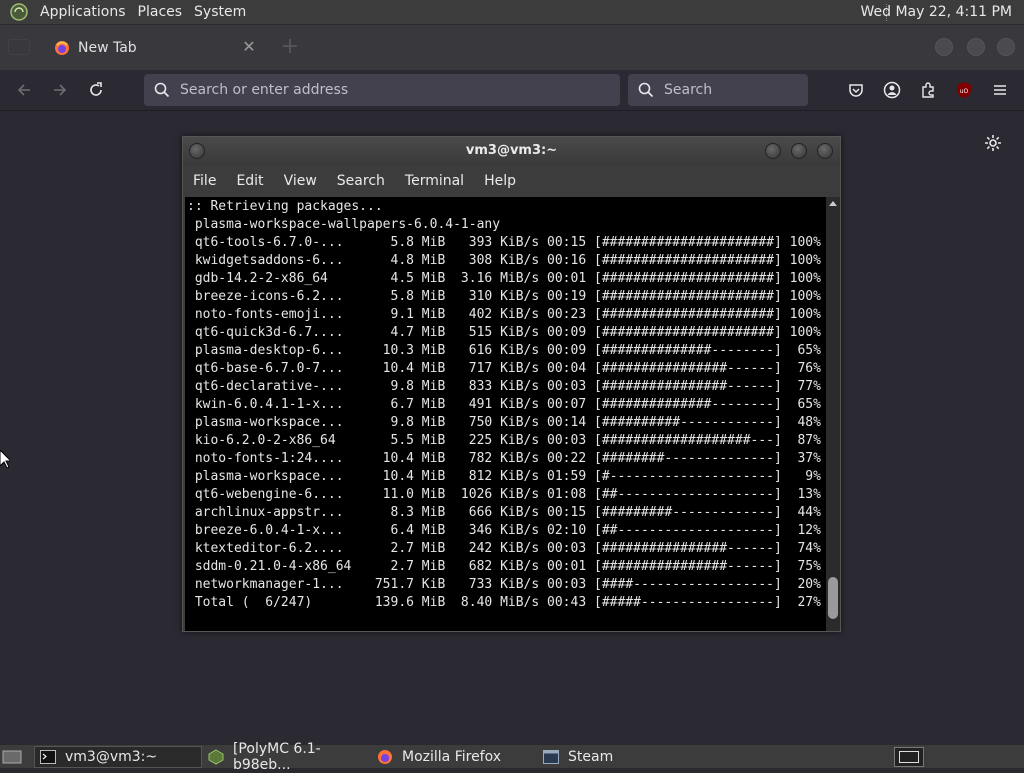 This screenshot has height=773, width=1024. What do you see at coordinates (154, 48) in the screenshot?
I see `tab-new-tab: New Tab ✕` at bounding box center [154, 48].